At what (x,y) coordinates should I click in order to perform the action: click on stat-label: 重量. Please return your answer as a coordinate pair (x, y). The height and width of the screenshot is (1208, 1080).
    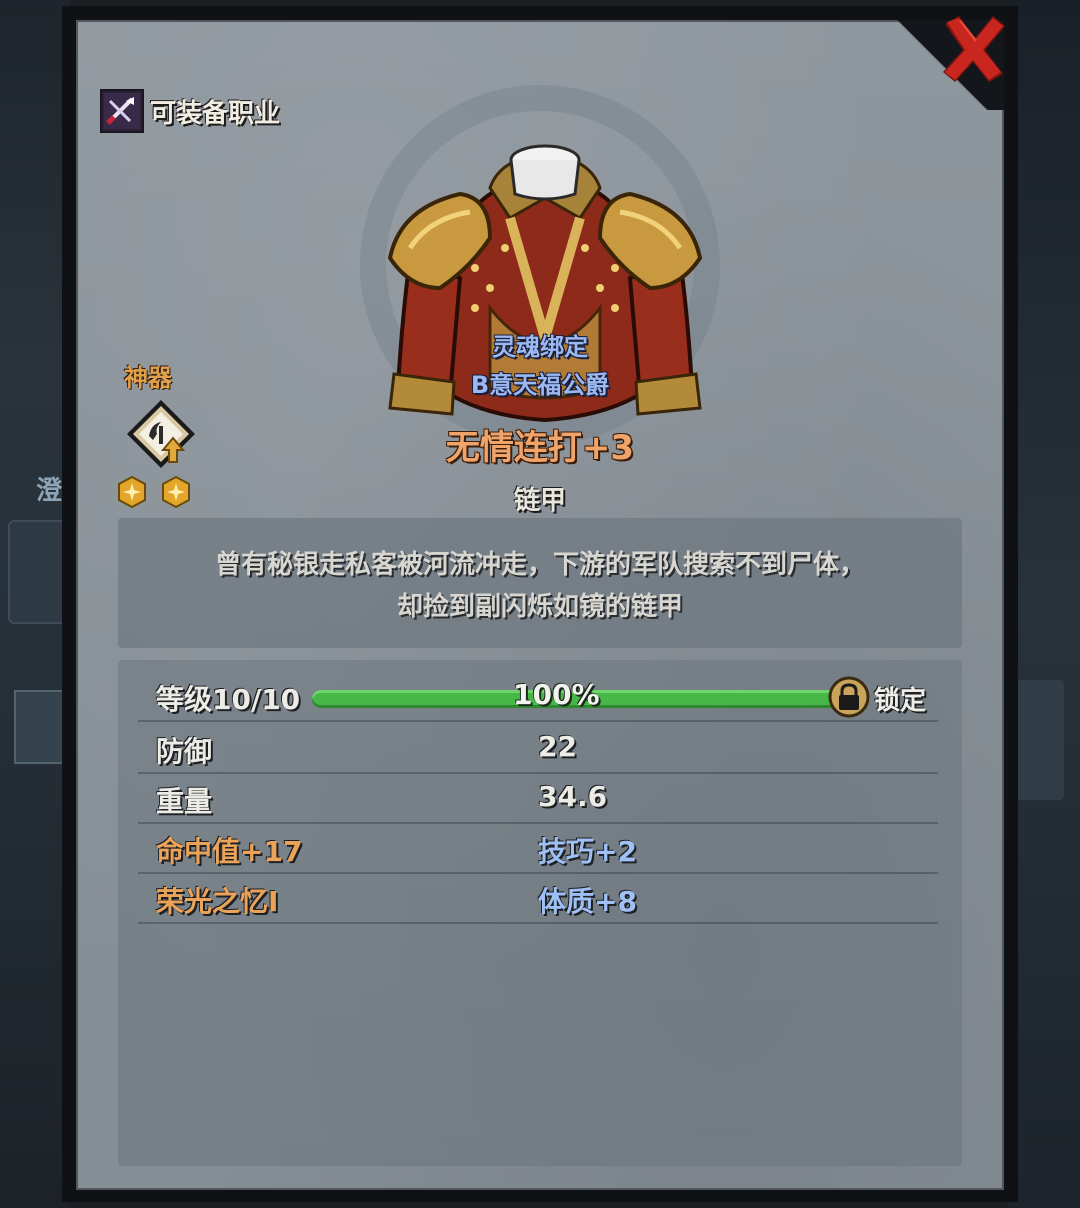
    Looking at the image, I should click on (184, 801).